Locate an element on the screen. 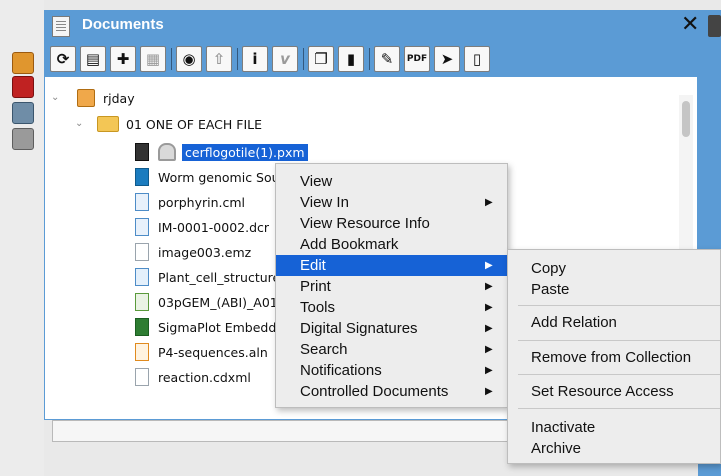  list-item: SigmaPlot Embedde is located at coordinates (209, 327).